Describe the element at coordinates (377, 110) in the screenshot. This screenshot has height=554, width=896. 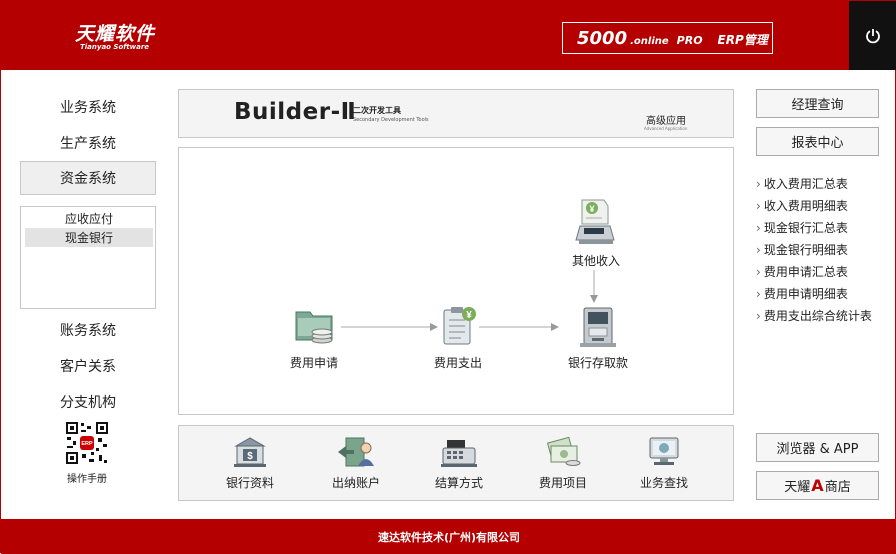
I see `banner-subtitle-cn: 二次开发工具` at that location.